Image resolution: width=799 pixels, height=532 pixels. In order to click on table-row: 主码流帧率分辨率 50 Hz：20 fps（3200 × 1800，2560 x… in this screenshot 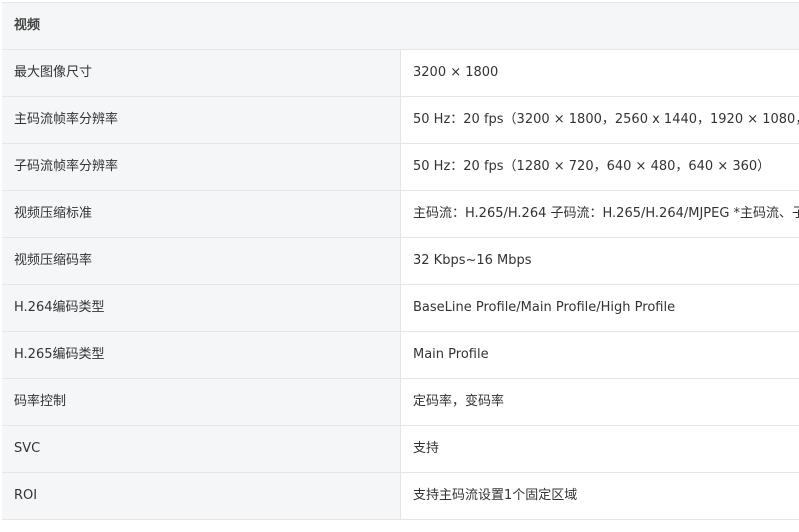, I will do `click(400, 120)`.